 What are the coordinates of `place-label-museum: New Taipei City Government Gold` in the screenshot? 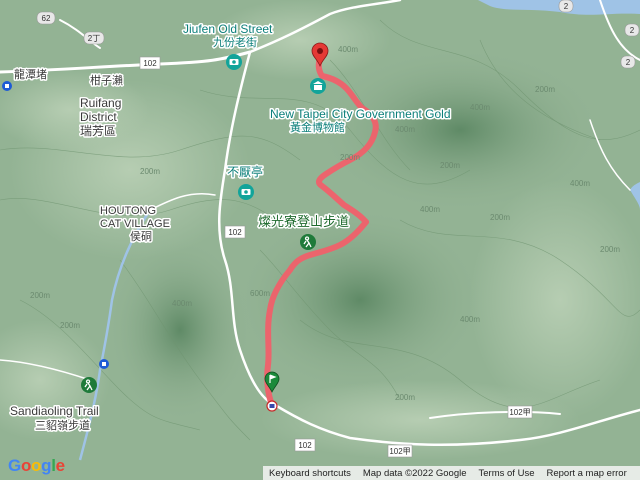 It's located at (361, 114).